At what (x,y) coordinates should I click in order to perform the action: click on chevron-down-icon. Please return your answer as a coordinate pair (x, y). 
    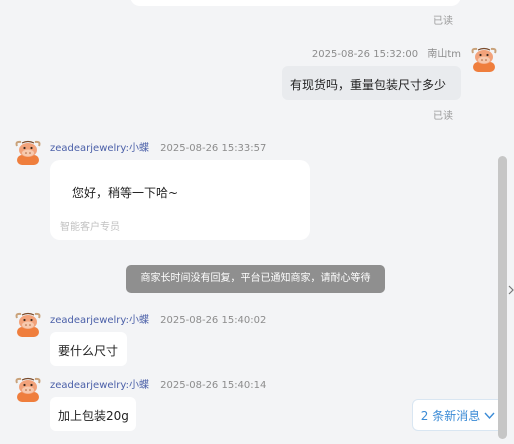
    Looking at the image, I should click on (489, 415).